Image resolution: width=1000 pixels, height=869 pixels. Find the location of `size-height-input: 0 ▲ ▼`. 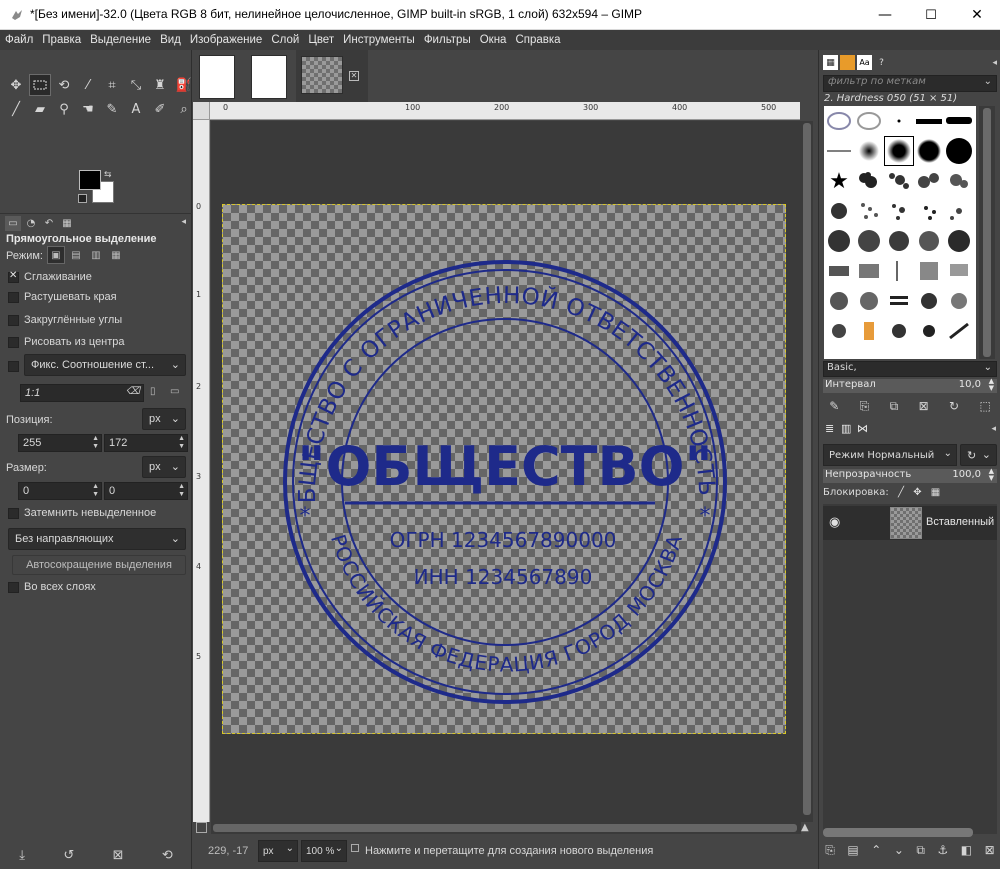

size-height-input: 0 ▲ ▼ is located at coordinates (146, 491).